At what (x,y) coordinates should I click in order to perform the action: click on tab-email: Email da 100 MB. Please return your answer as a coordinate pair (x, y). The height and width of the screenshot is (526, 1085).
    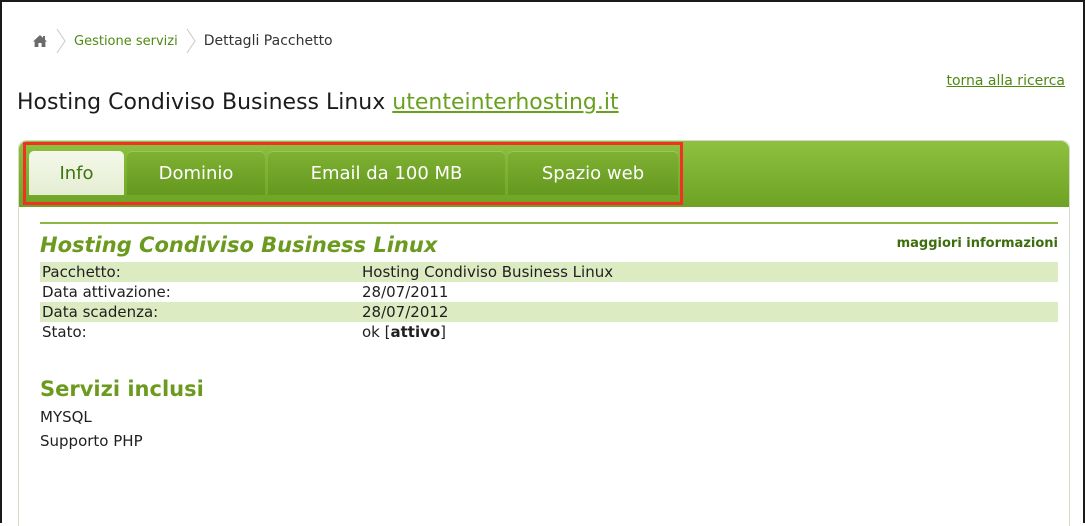
    Looking at the image, I should click on (386, 173).